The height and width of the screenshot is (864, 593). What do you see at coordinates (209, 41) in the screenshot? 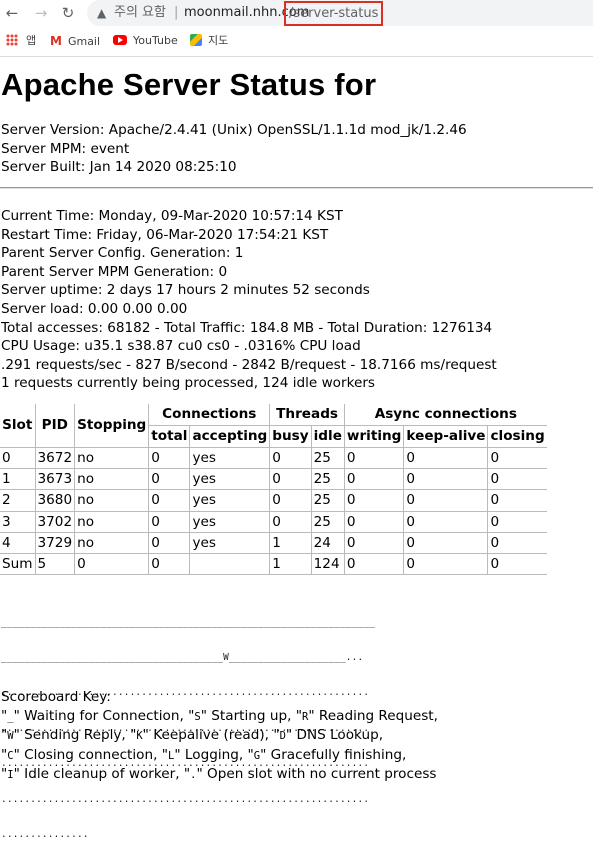
I see `bookmark-maps: 지도` at bounding box center [209, 41].